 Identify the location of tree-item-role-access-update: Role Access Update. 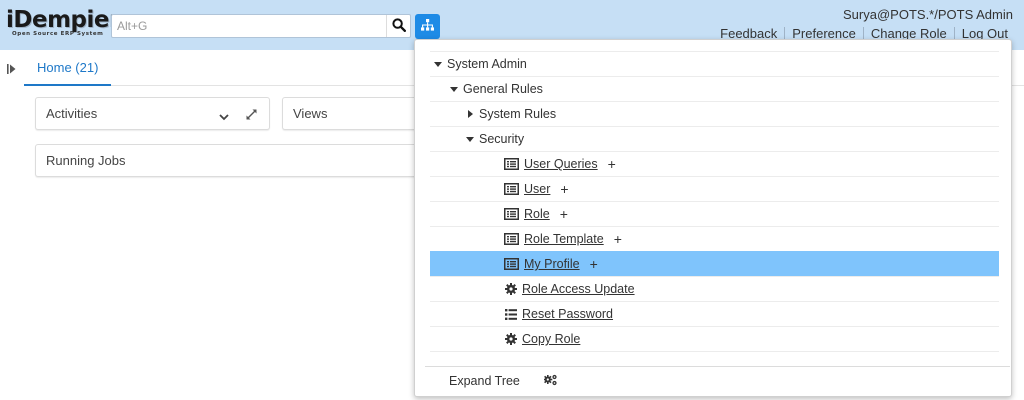
(714, 288).